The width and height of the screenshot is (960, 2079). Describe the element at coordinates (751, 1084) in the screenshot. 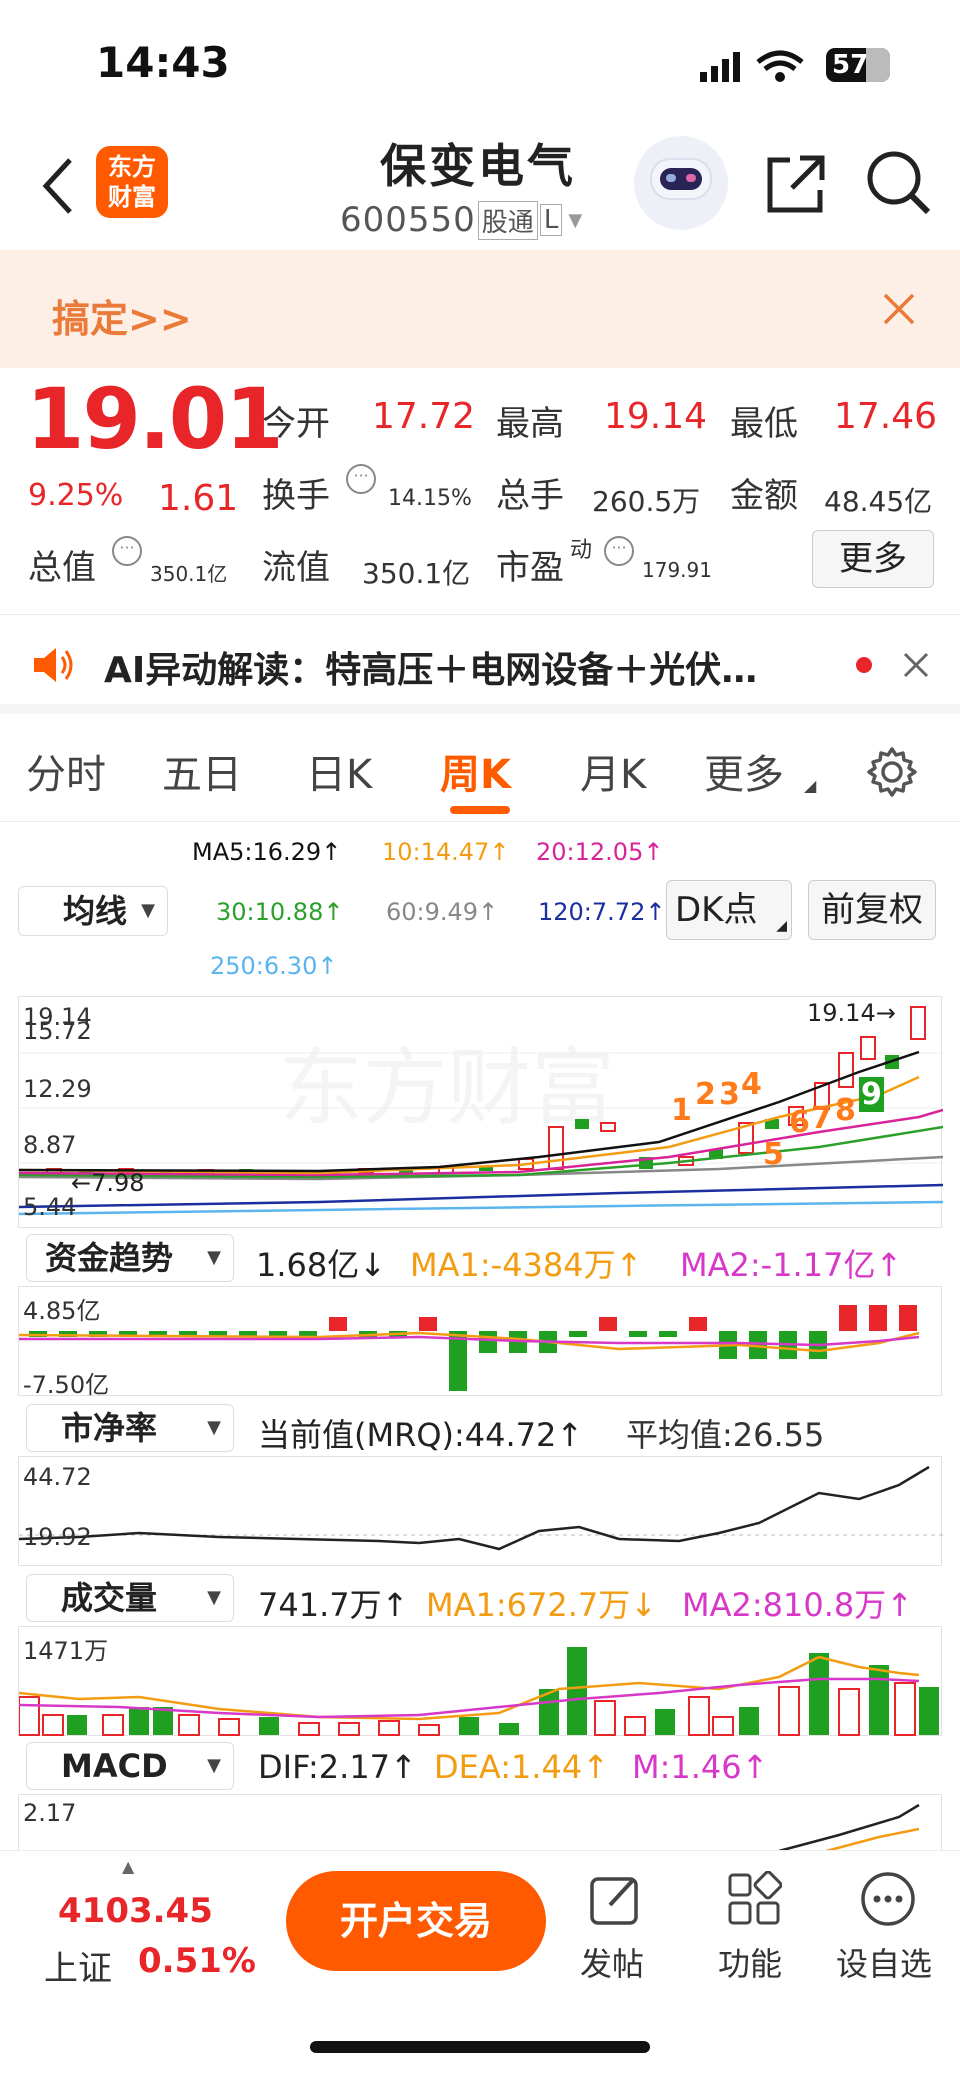

I see `signal-number: 4` at that location.